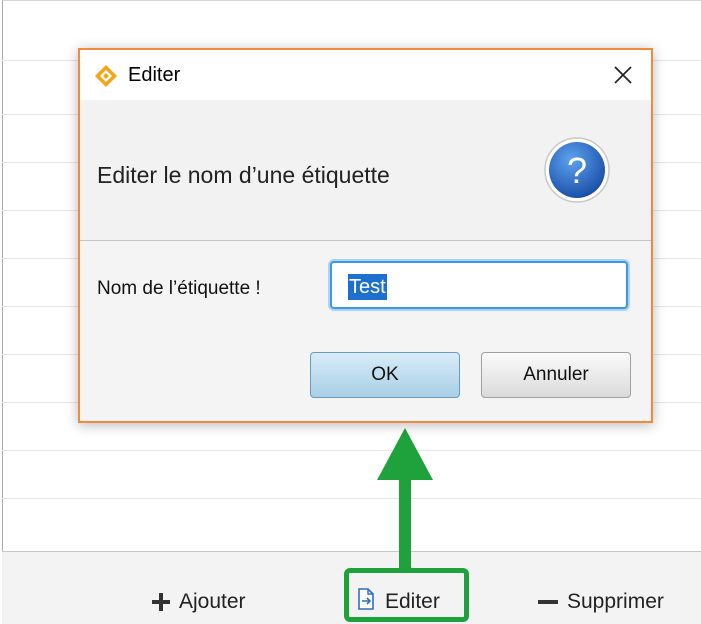  I want to click on ok-button: OK, so click(385, 375).